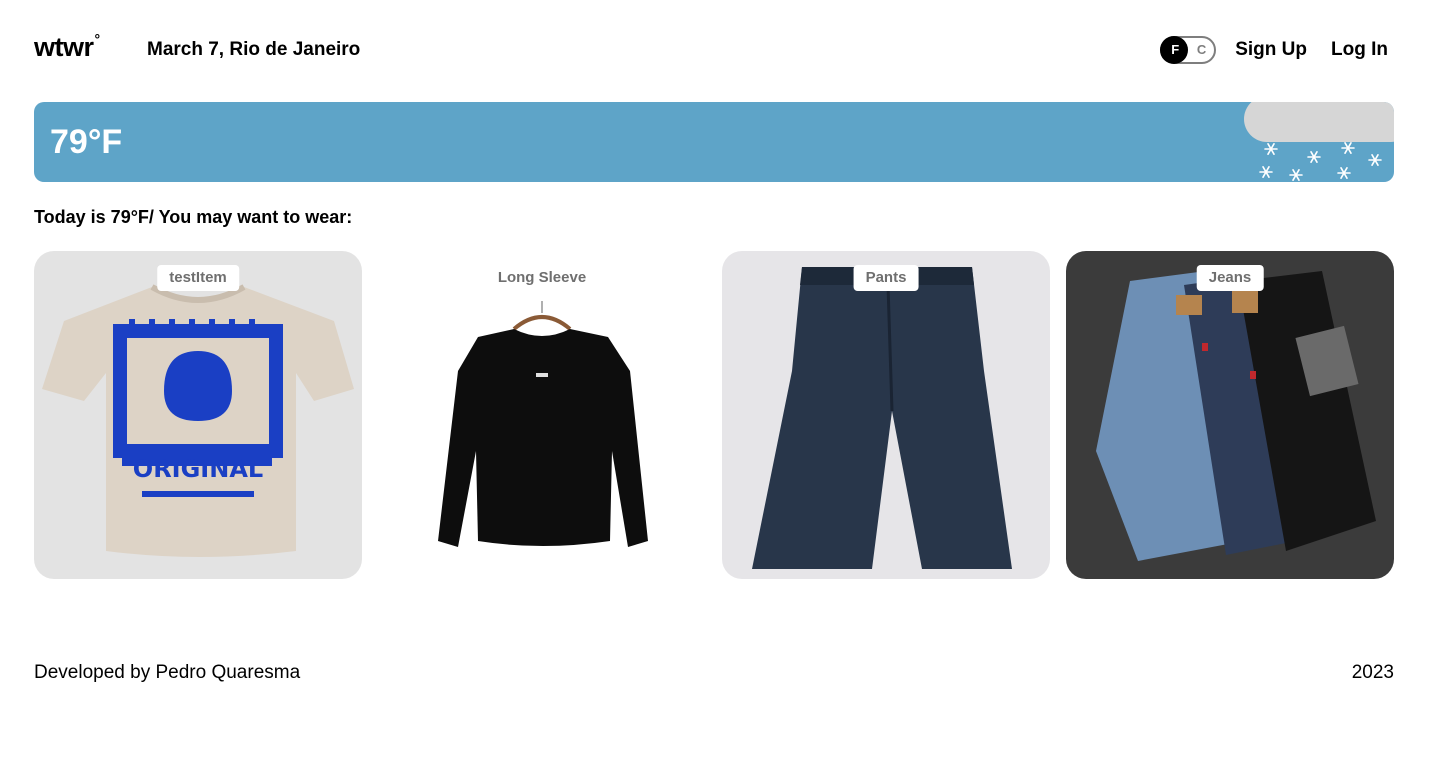 This screenshot has height=772, width=1449. I want to click on svg-text: ORIGINAL, so click(198, 469).